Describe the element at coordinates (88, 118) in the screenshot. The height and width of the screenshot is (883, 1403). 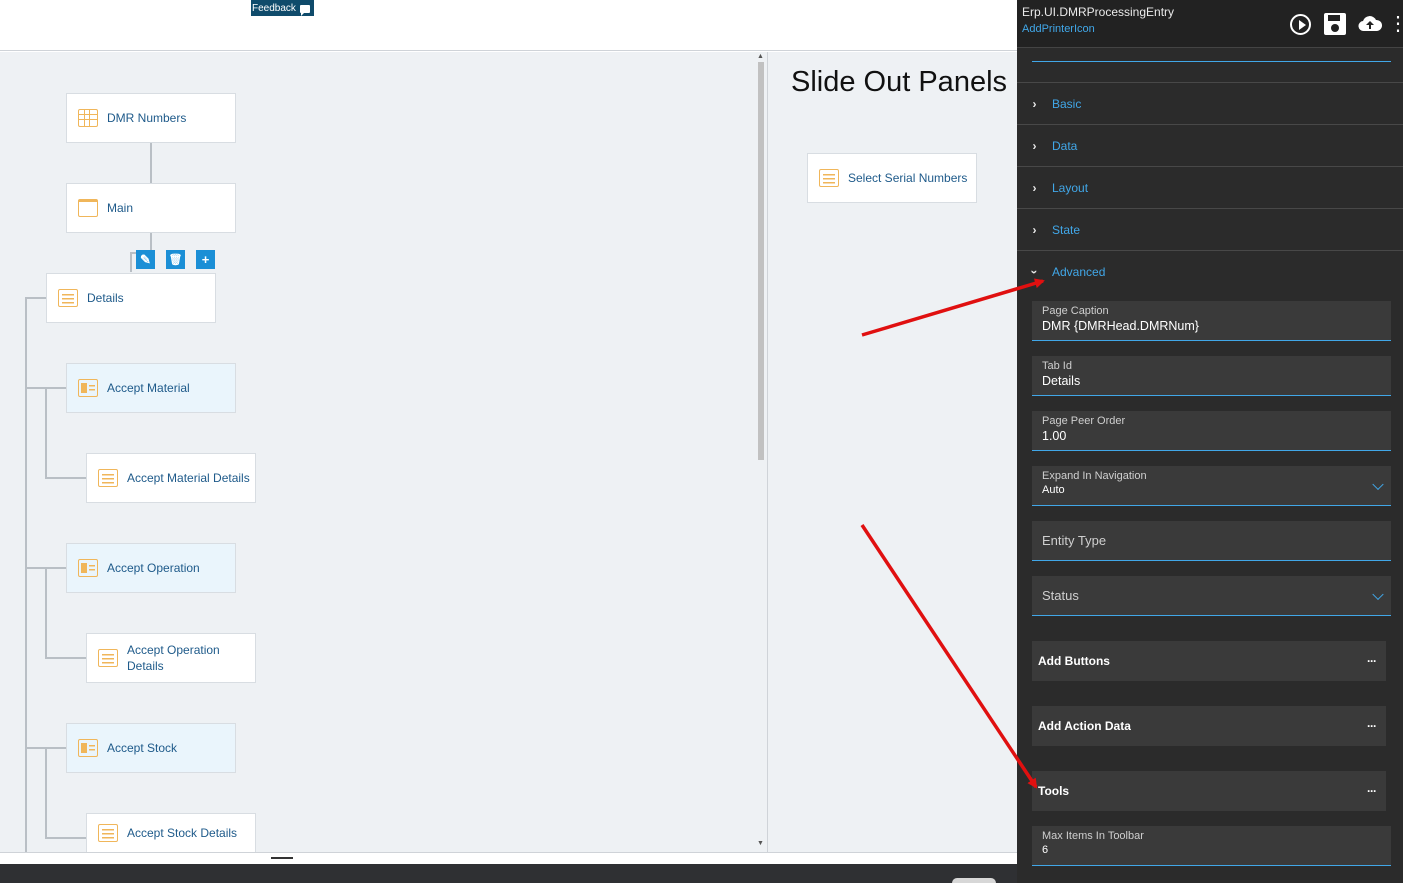
I see `grid-icon` at that location.